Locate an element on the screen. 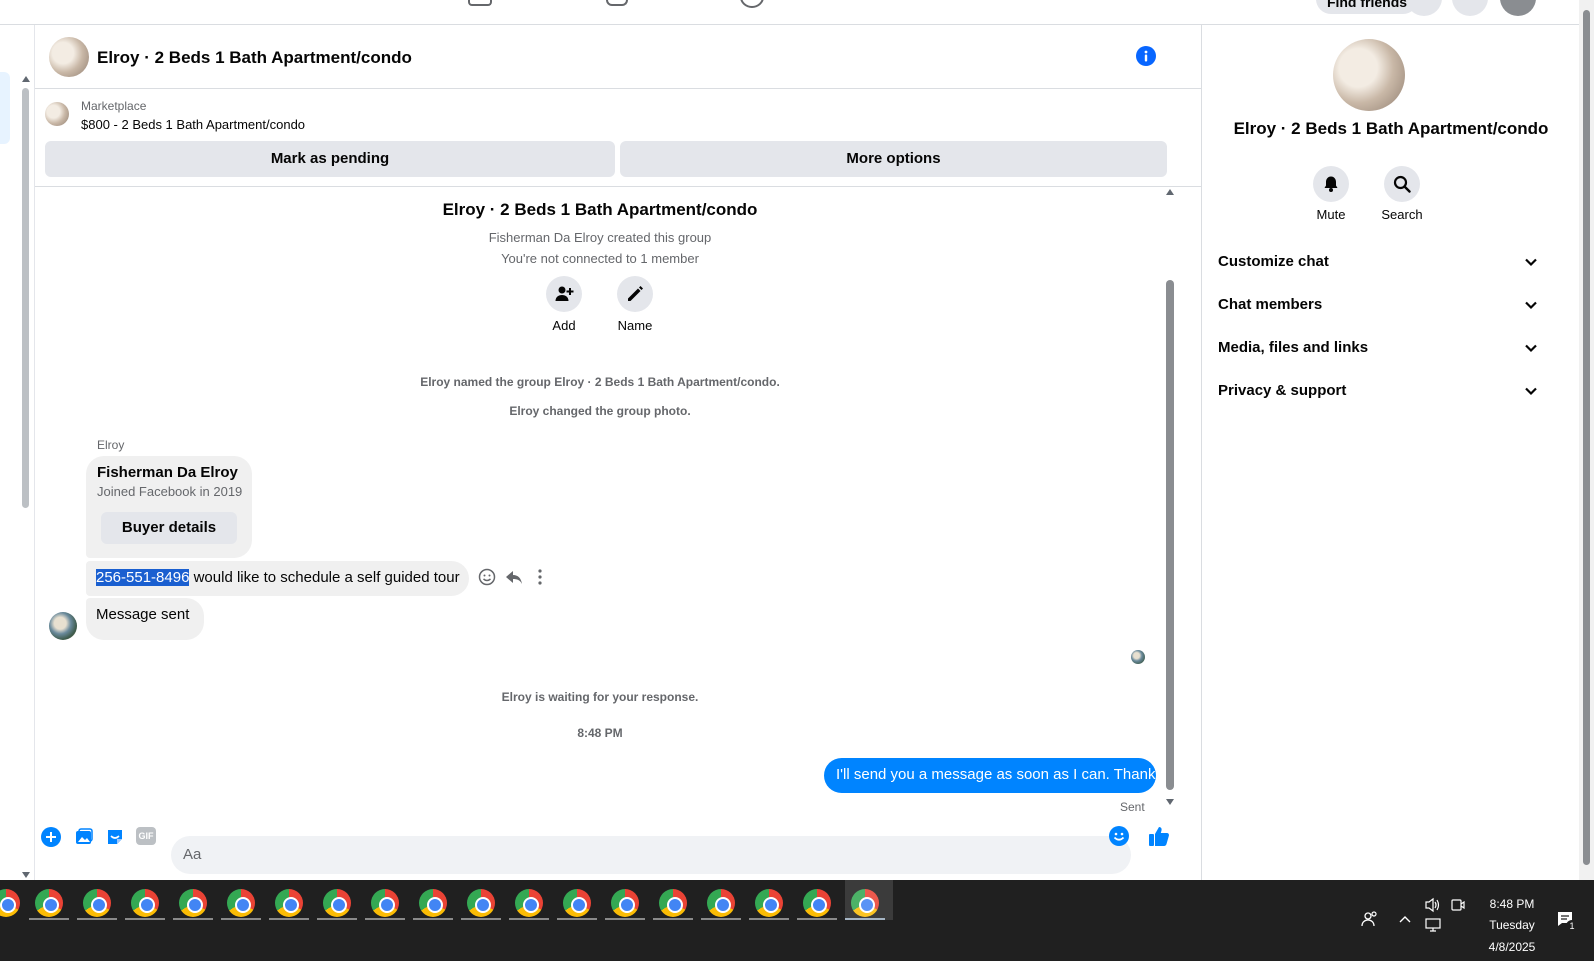 This screenshot has width=1594, height=961. bell-icon is located at coordinates (1331, 184).